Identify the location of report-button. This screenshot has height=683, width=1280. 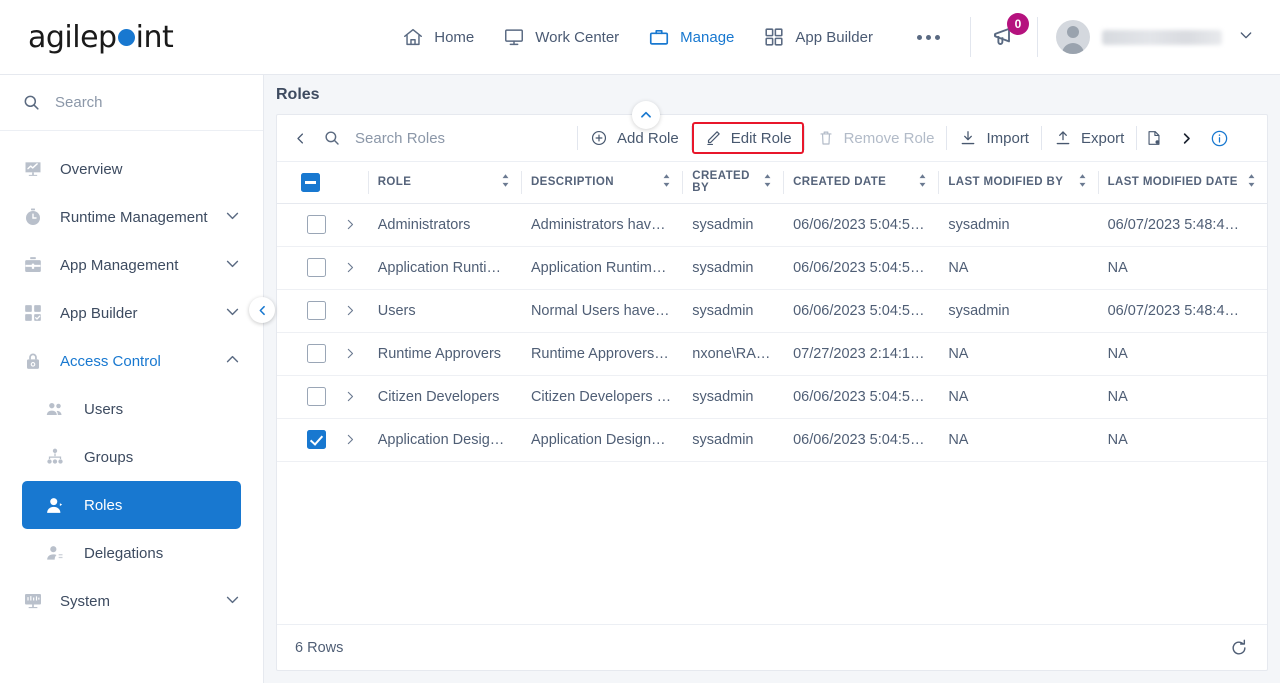
(1154, 138).